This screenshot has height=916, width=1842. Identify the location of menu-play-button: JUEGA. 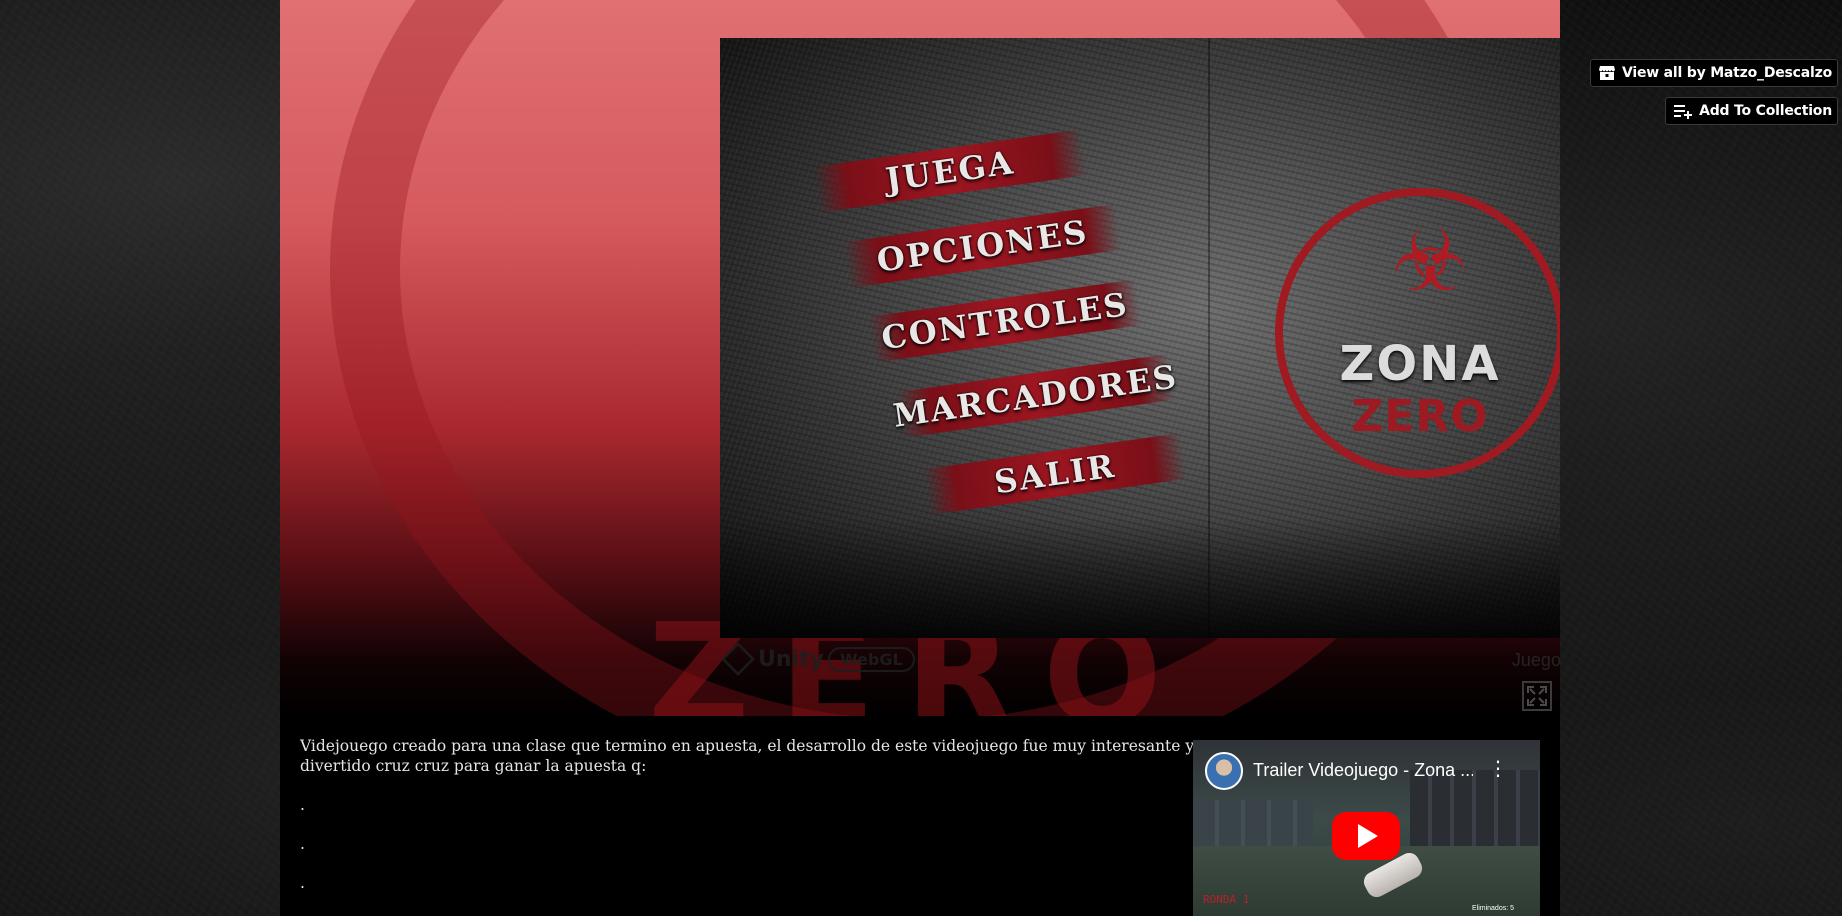
(950, 171).